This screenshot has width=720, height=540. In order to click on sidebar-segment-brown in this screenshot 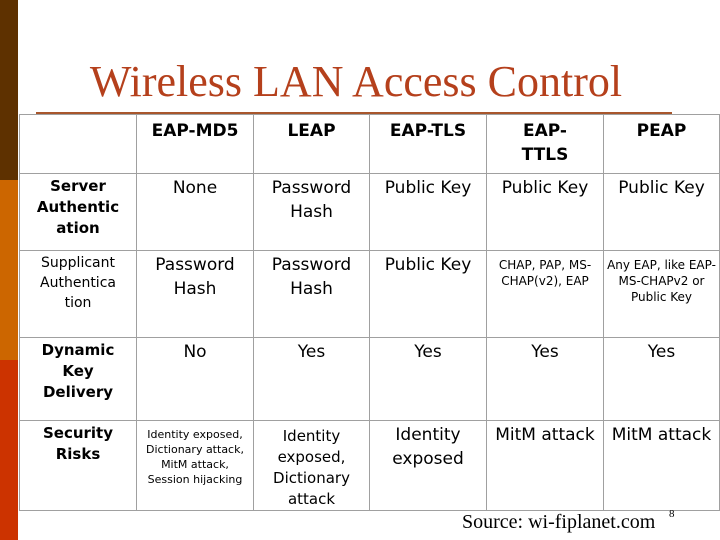, I will do `click(9, 90)`.